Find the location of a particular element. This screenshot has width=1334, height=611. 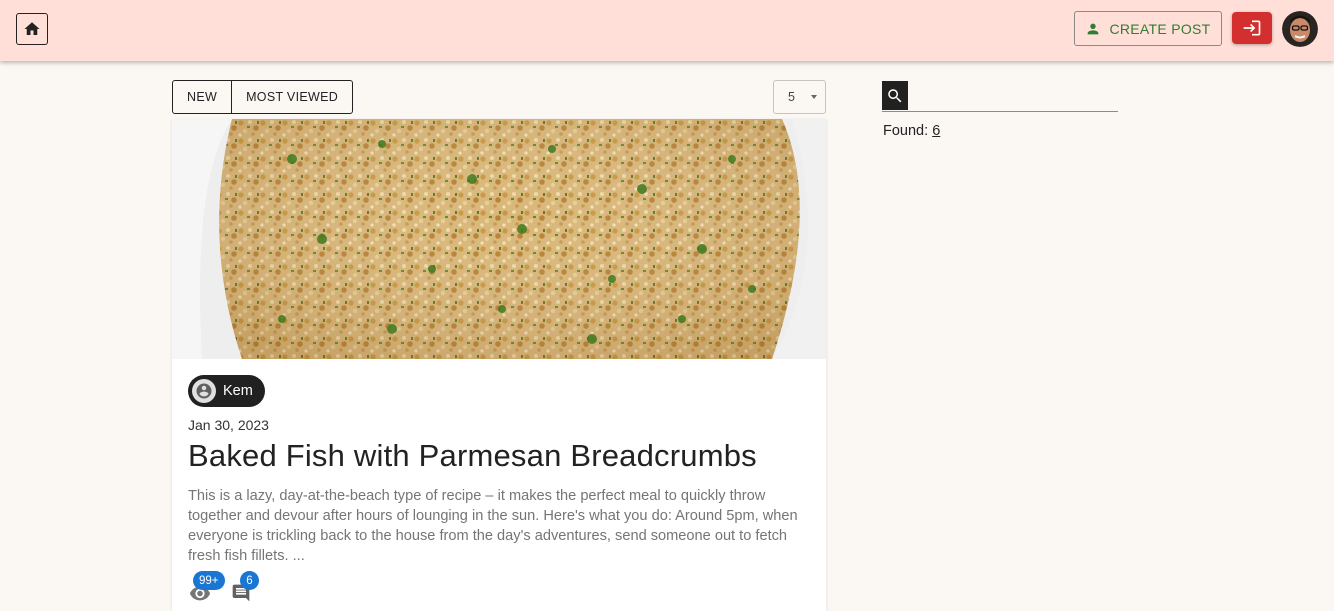

login-button is located at coordinates (1252, 28).